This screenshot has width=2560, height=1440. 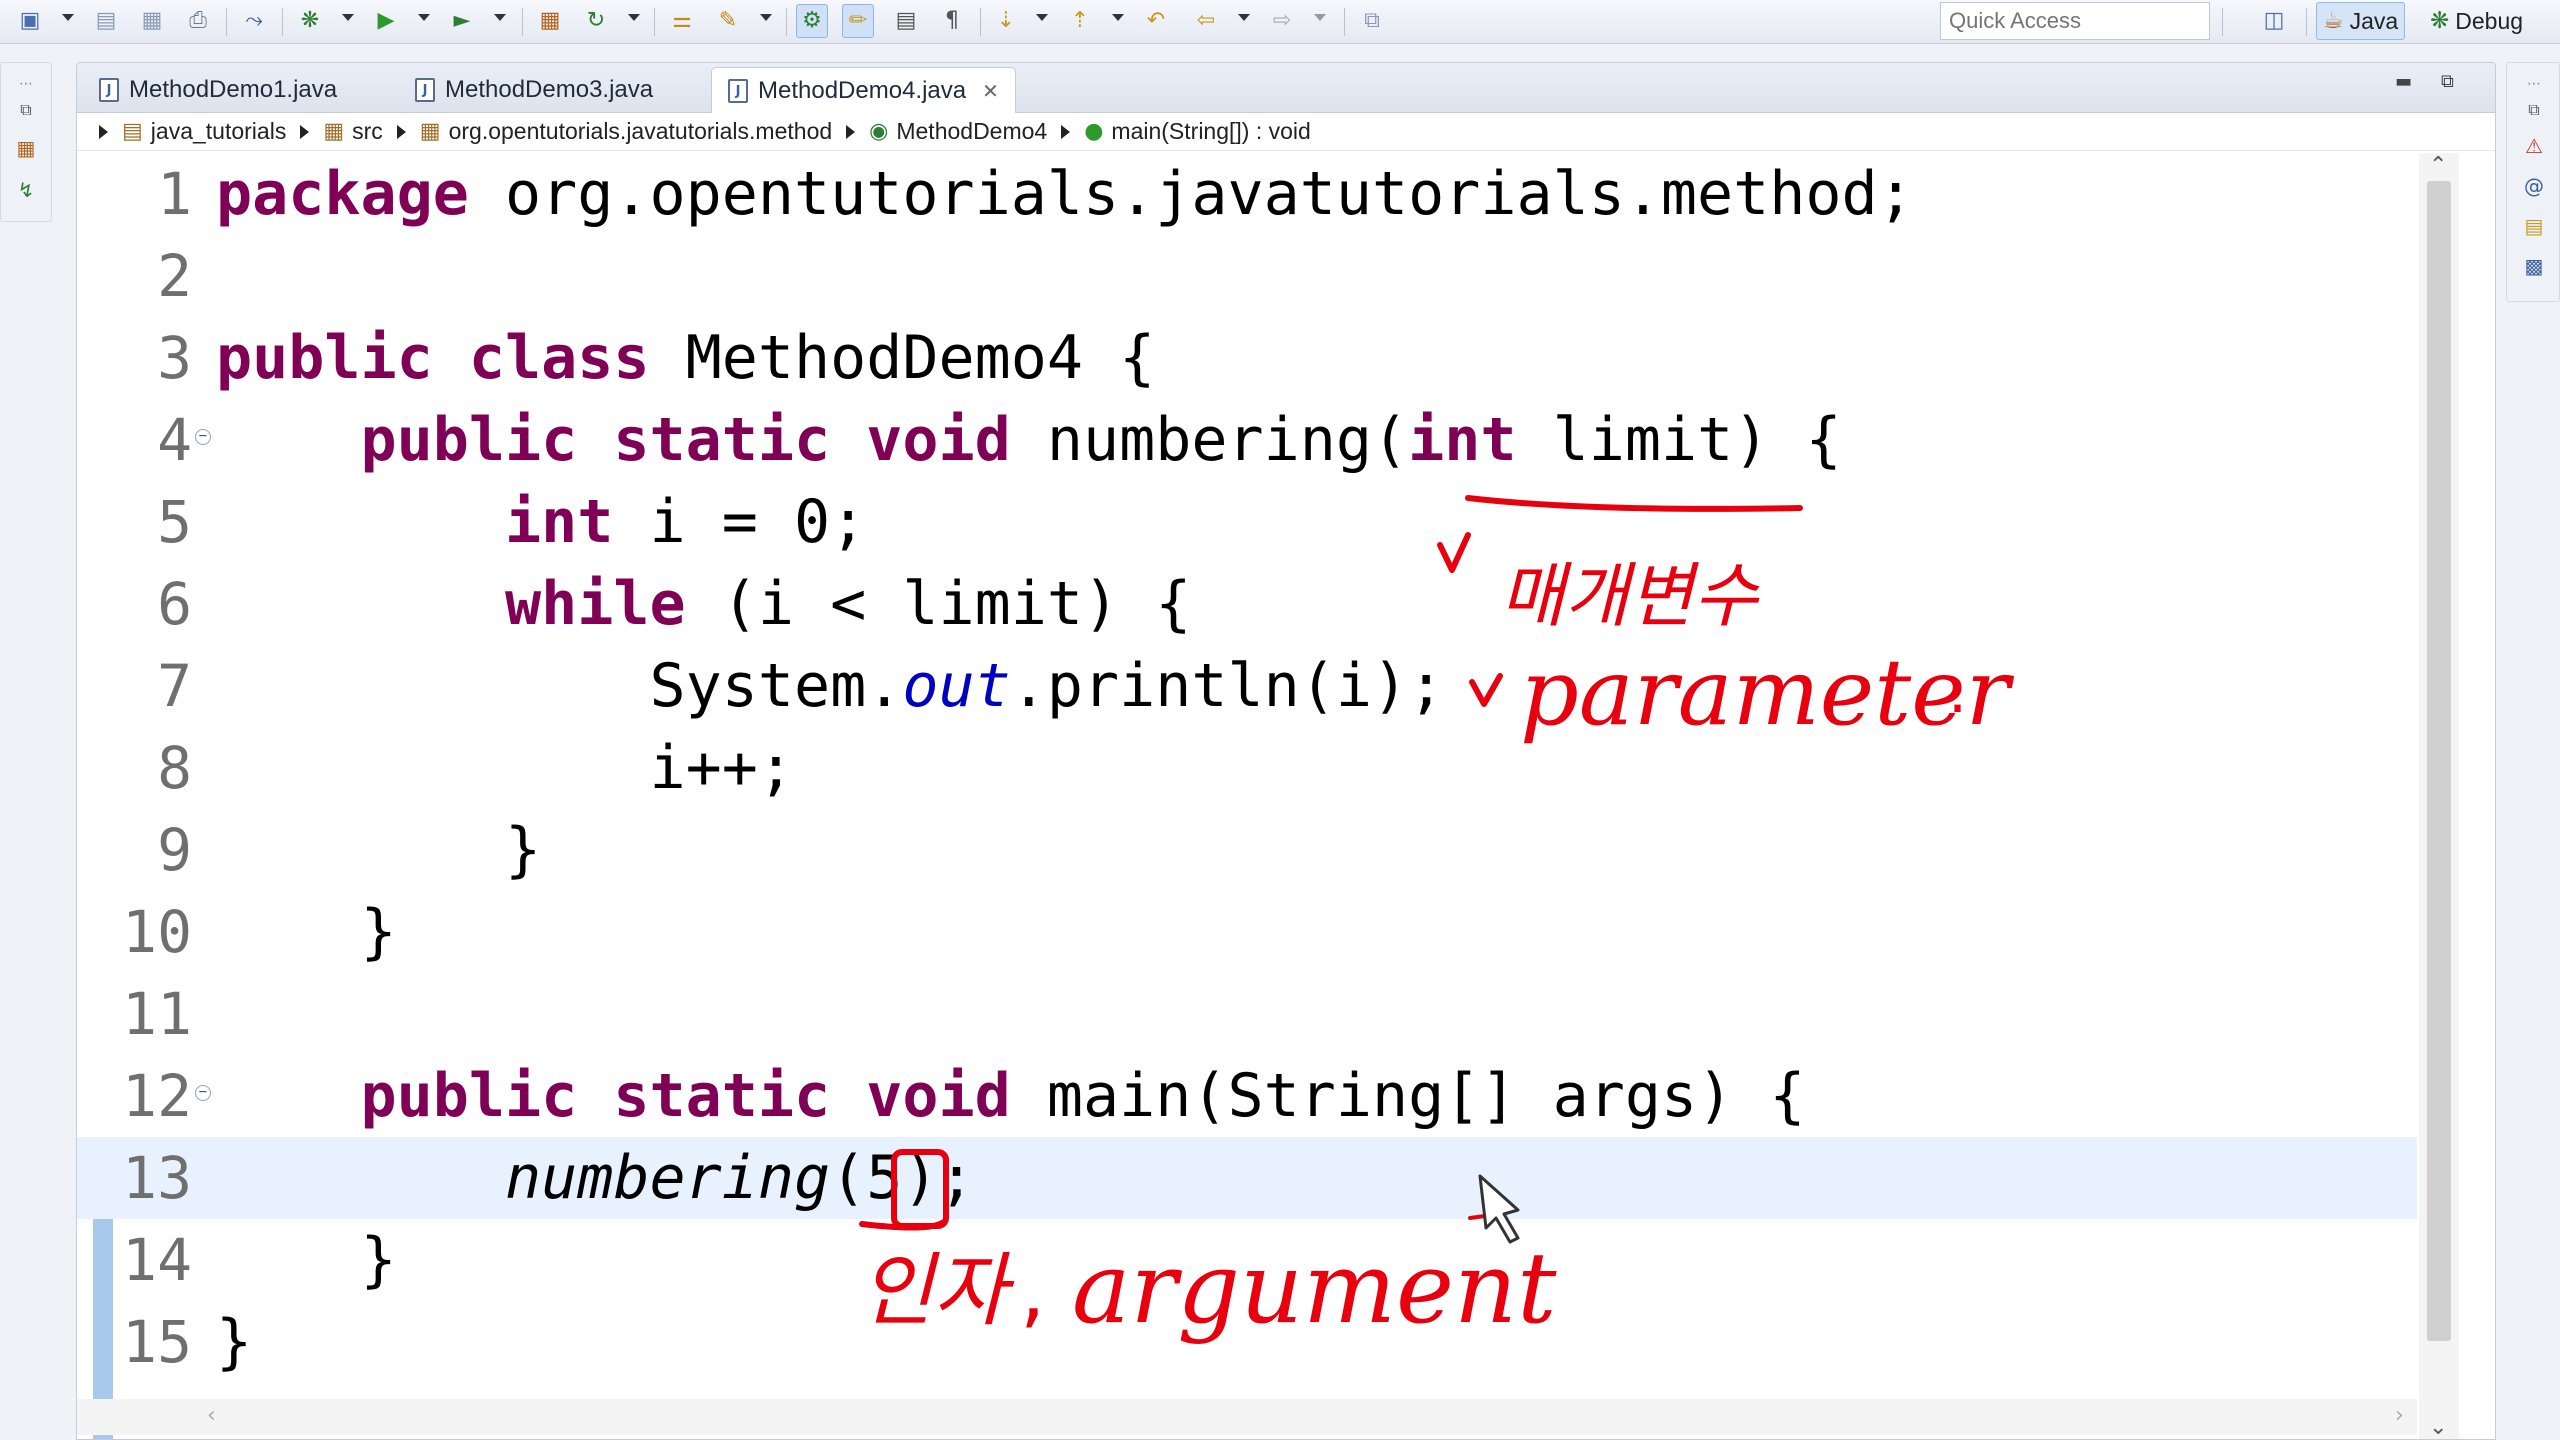 I want to click on java-file-icon: J, so click(x=738, y=91).